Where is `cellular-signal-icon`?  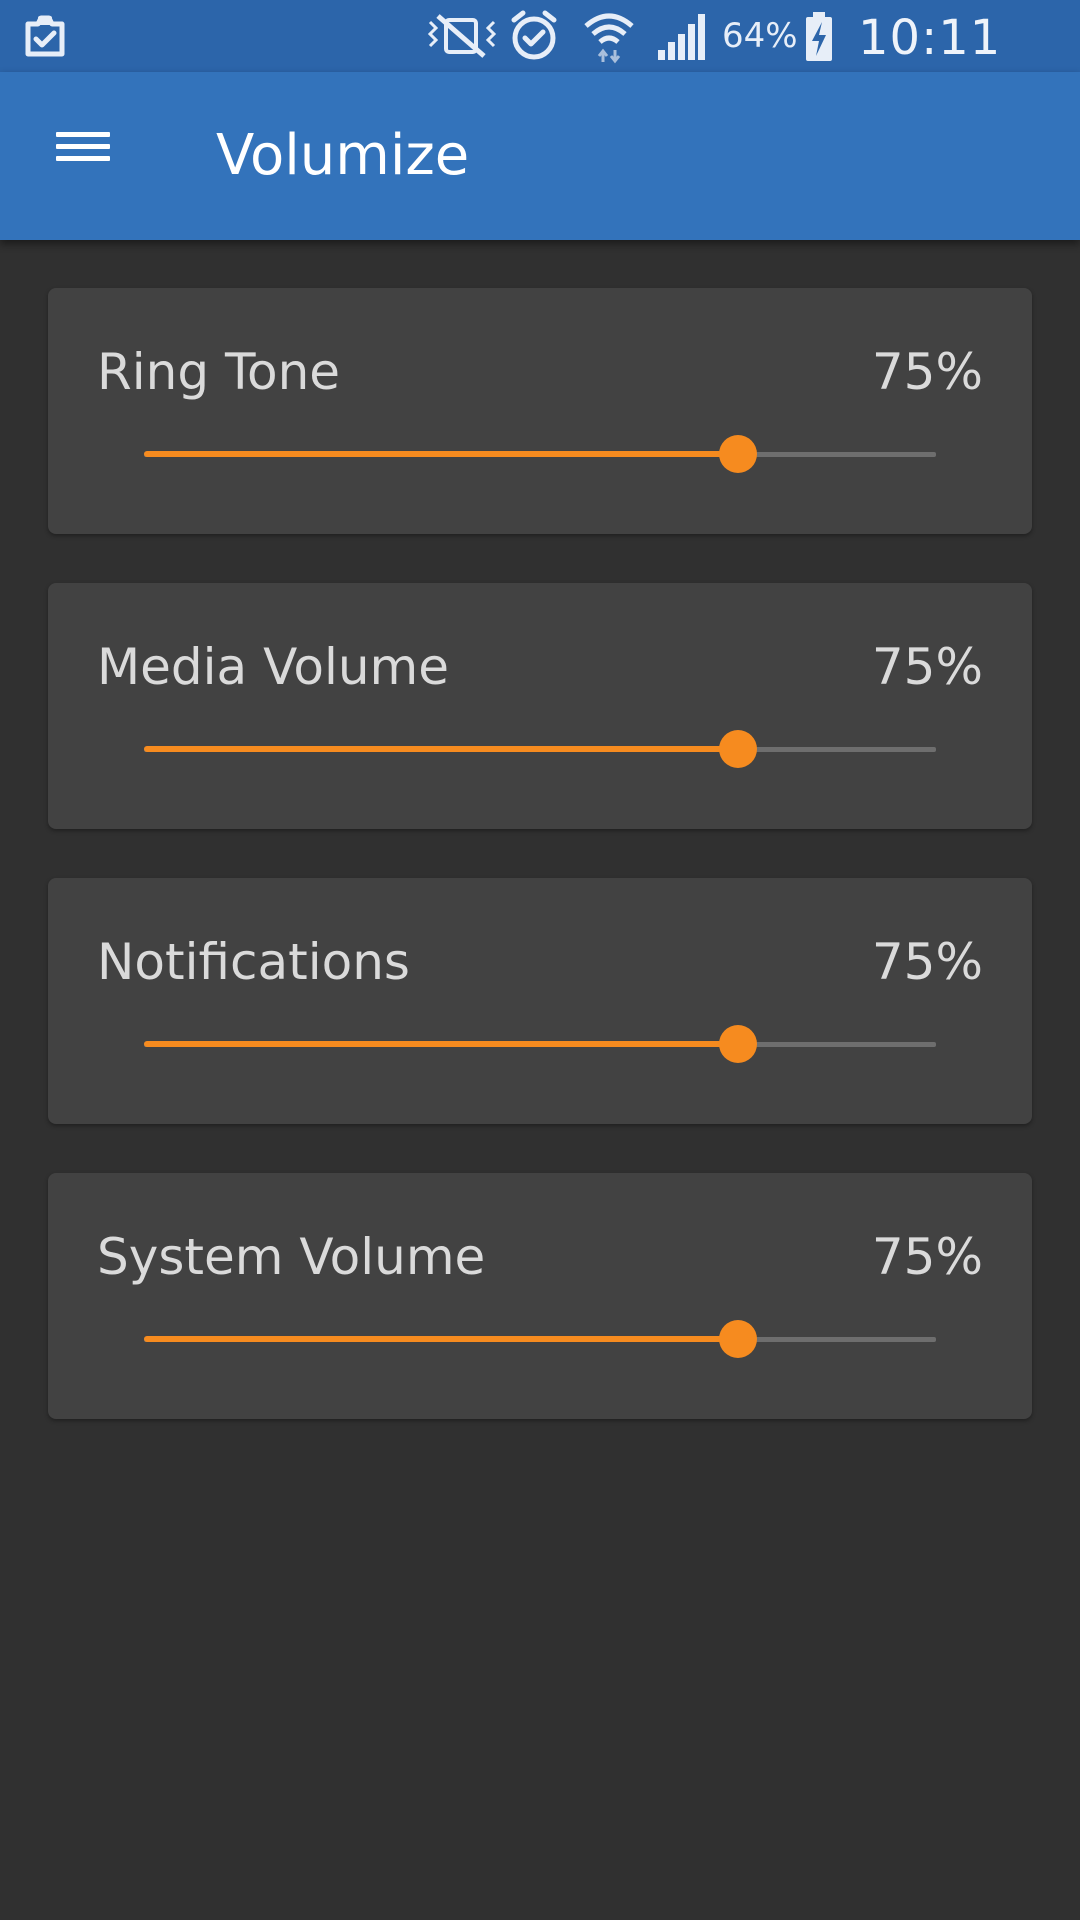
cellular-signal-icon is located at coordinates (681, 37).